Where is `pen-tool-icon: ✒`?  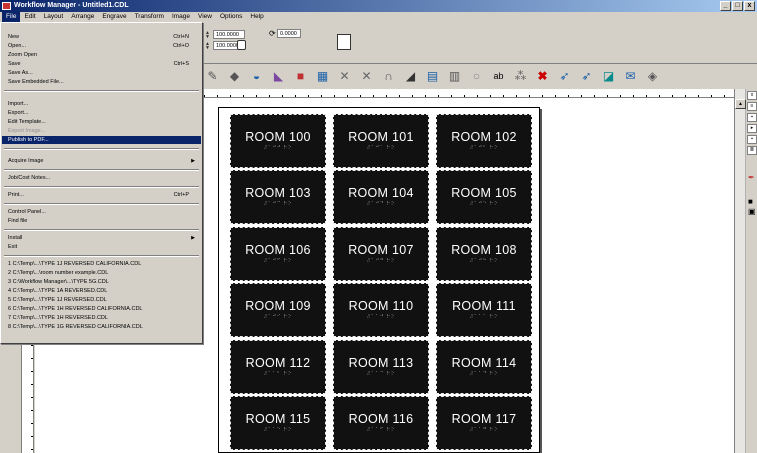 pen-tool-icon: ✒ is located at coordinates (751, 177).